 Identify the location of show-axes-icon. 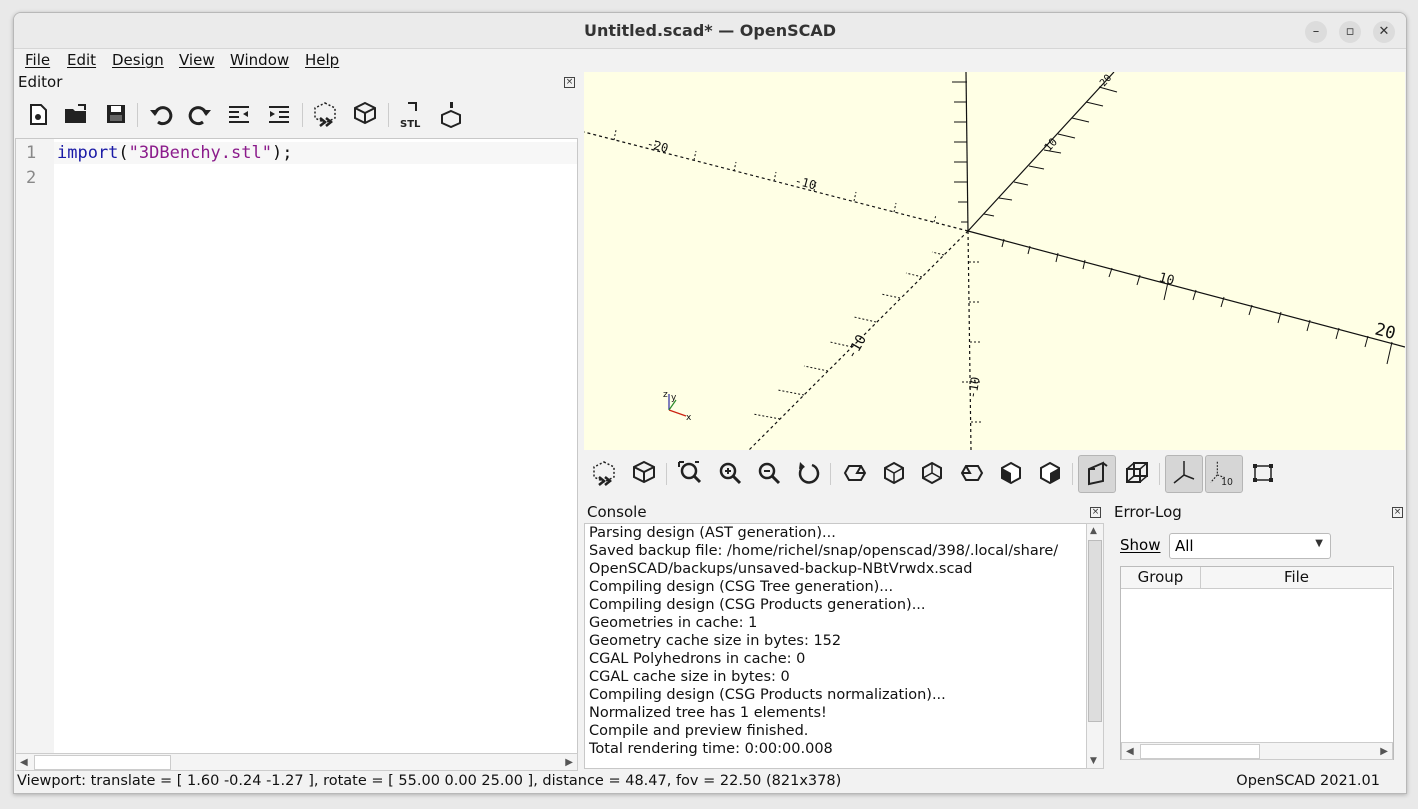
(1184, 473).